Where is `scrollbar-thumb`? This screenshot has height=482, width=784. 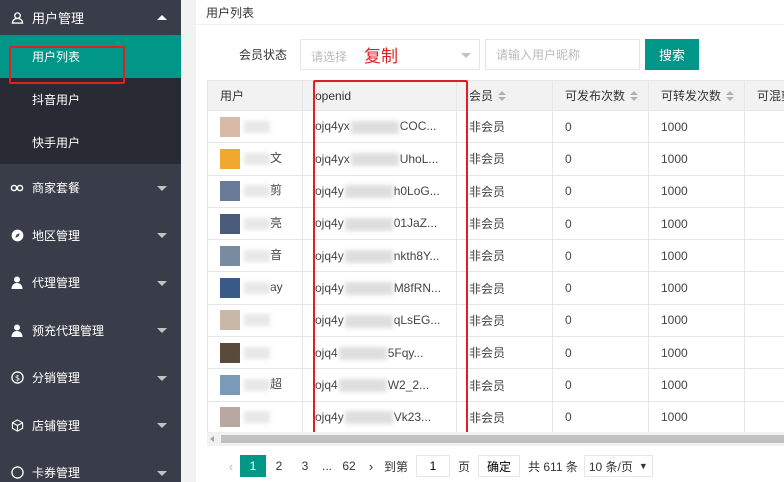 scrollbar-thumb is located at coordinates (502, 439).